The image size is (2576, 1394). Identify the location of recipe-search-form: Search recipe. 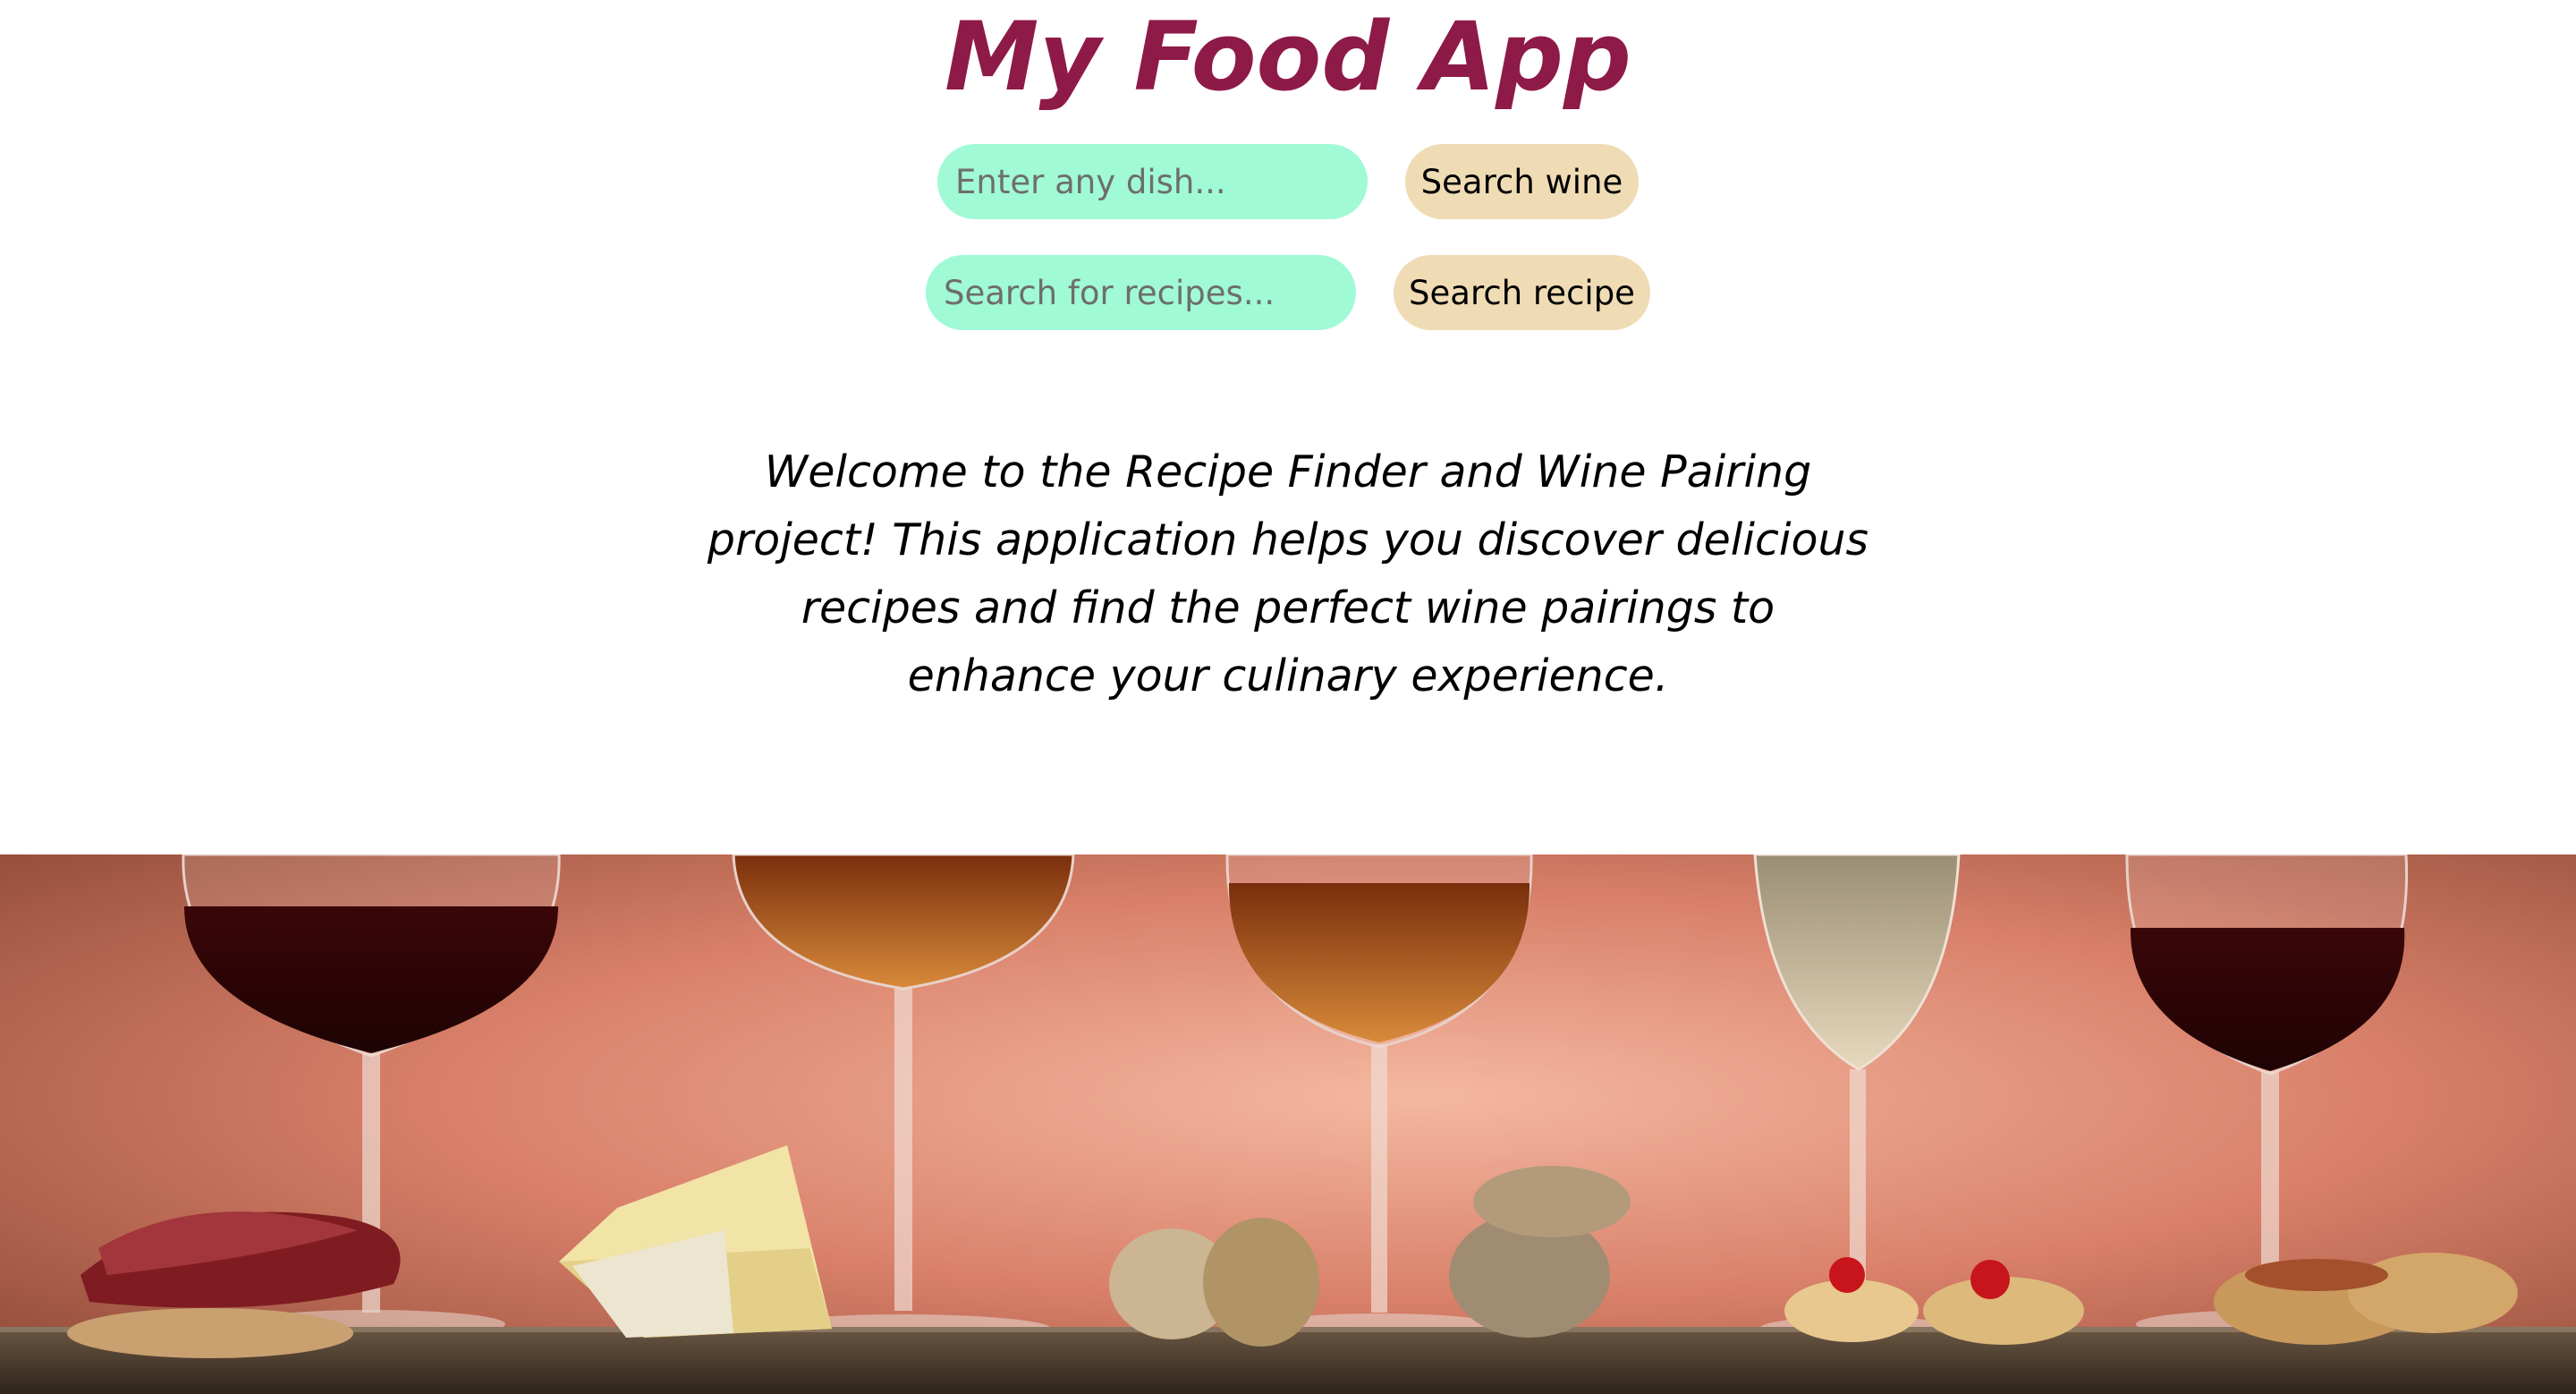
(1288, 292).